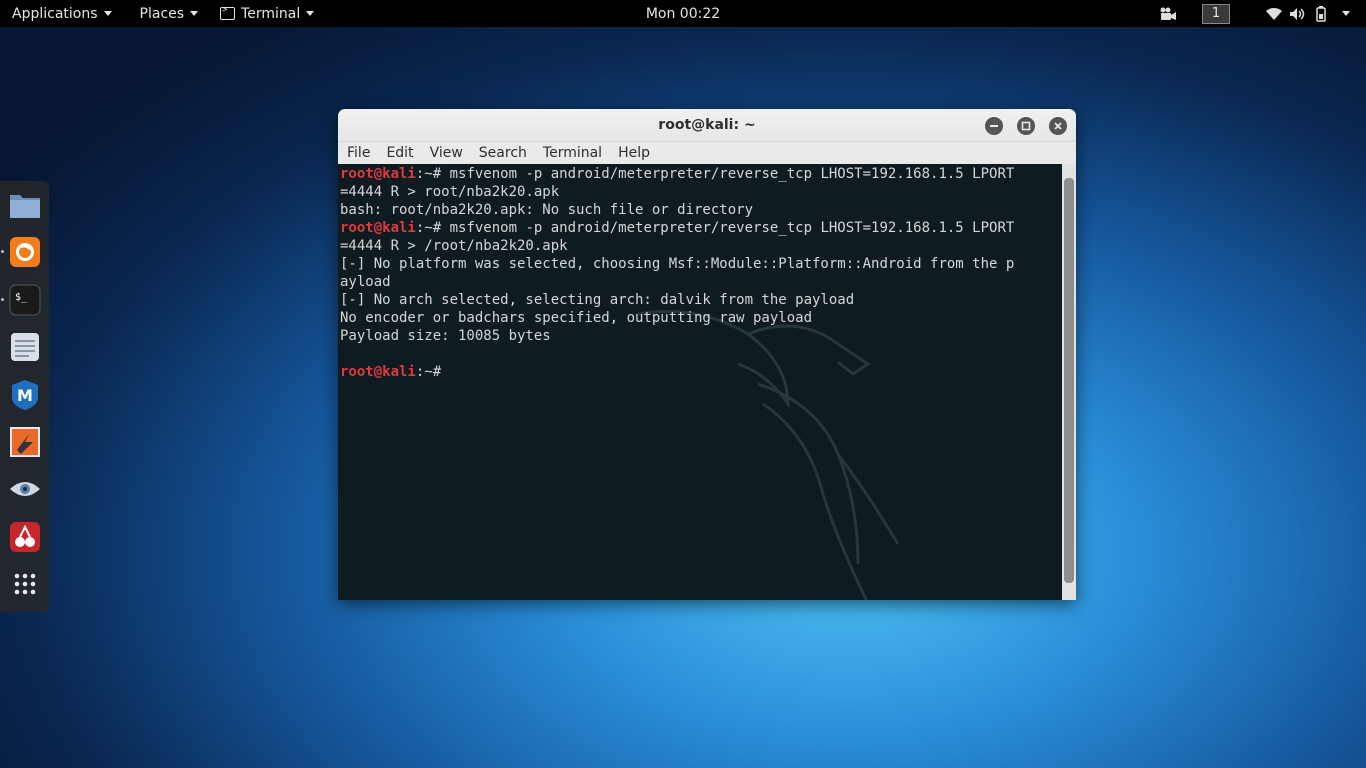 This screenshot has height=768, width=1366. I want to click on menu-terminal: Terminal, so click(571, 153).